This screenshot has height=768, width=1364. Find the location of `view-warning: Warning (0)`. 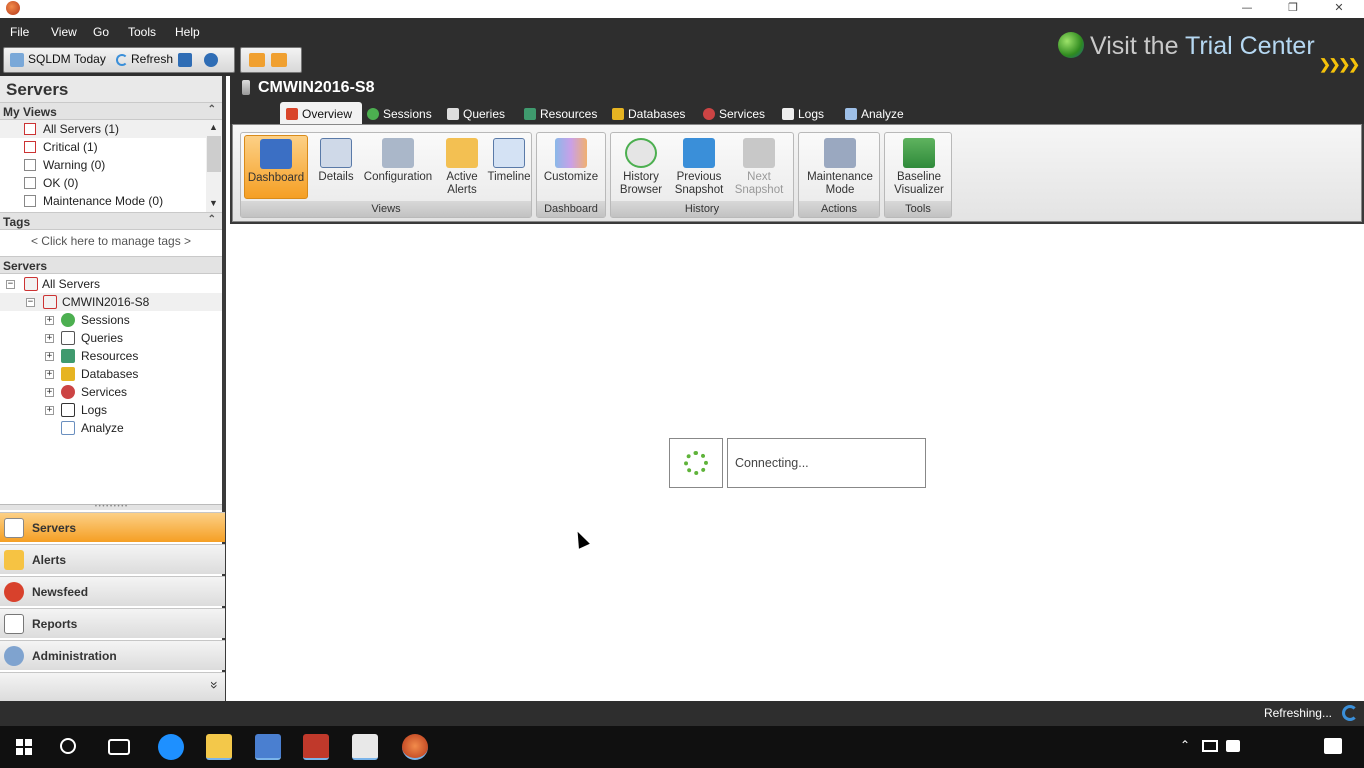

view-warning: Warning (0) is located at coordinates (111, 165).